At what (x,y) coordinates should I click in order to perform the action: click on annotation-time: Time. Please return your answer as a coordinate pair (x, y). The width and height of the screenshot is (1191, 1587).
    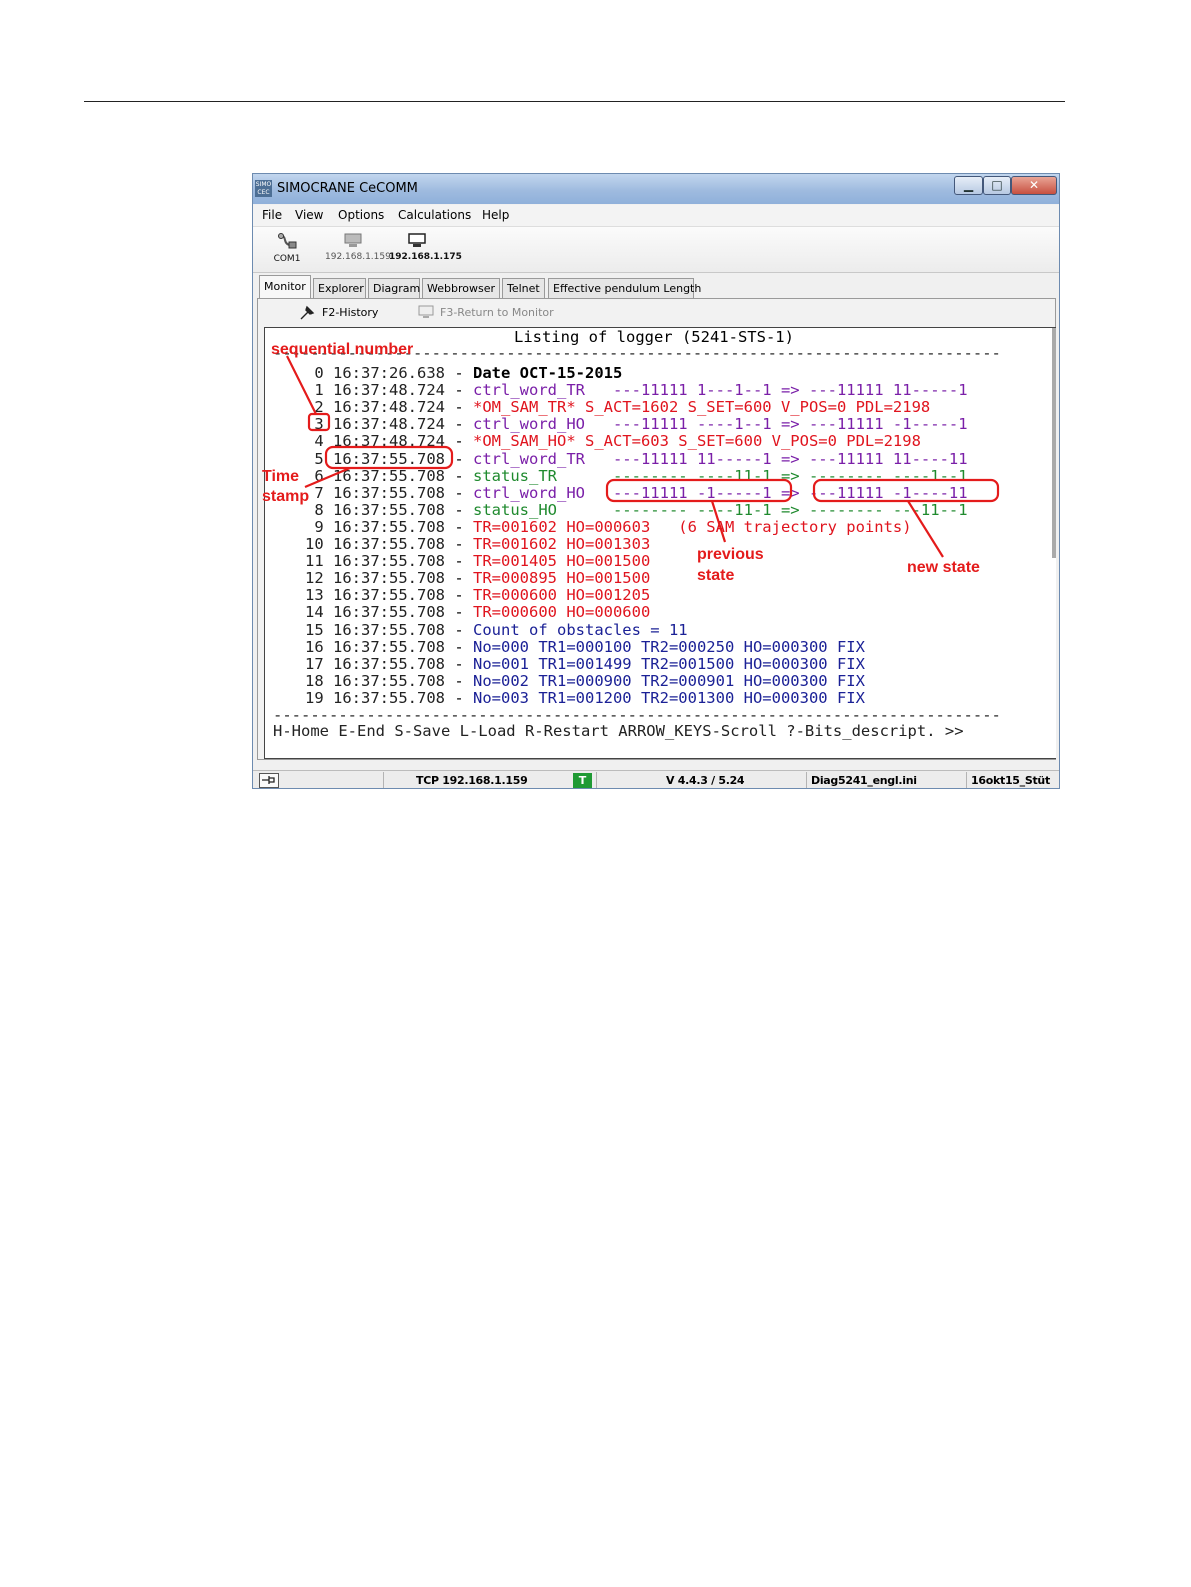
    Looking at the image, I should click on (281, 476).